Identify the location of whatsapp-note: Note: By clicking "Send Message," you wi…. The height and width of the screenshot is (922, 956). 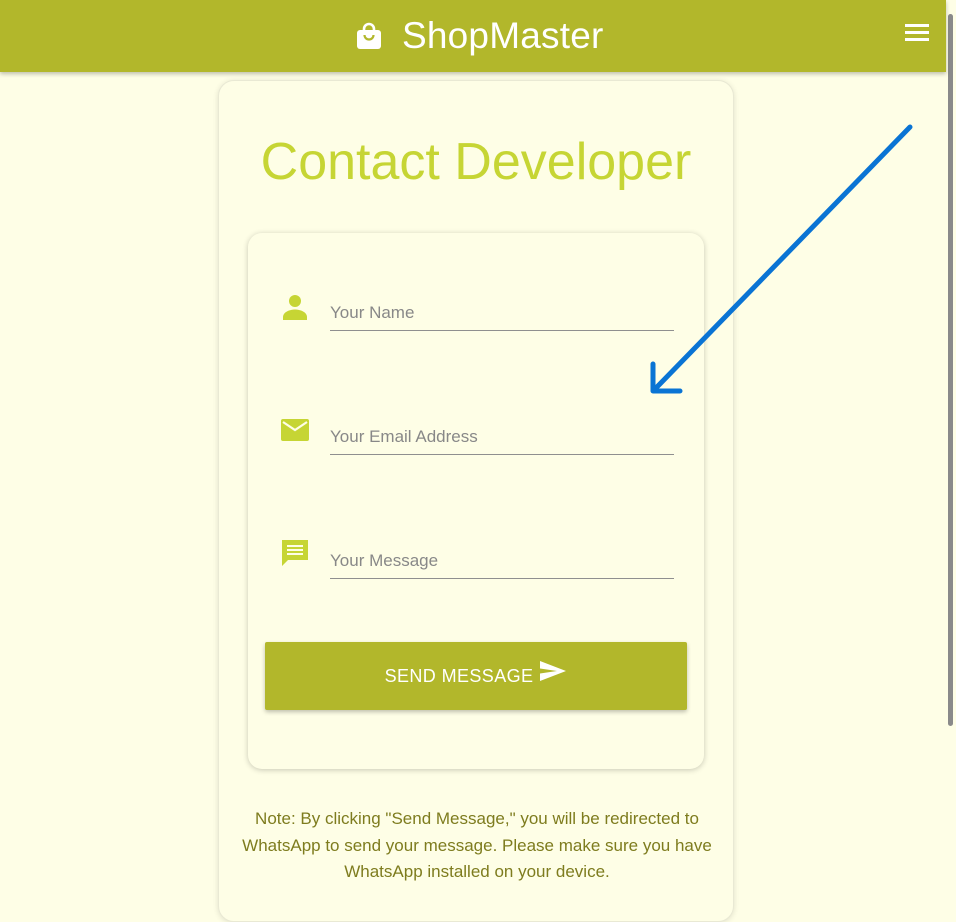
(477, 845).